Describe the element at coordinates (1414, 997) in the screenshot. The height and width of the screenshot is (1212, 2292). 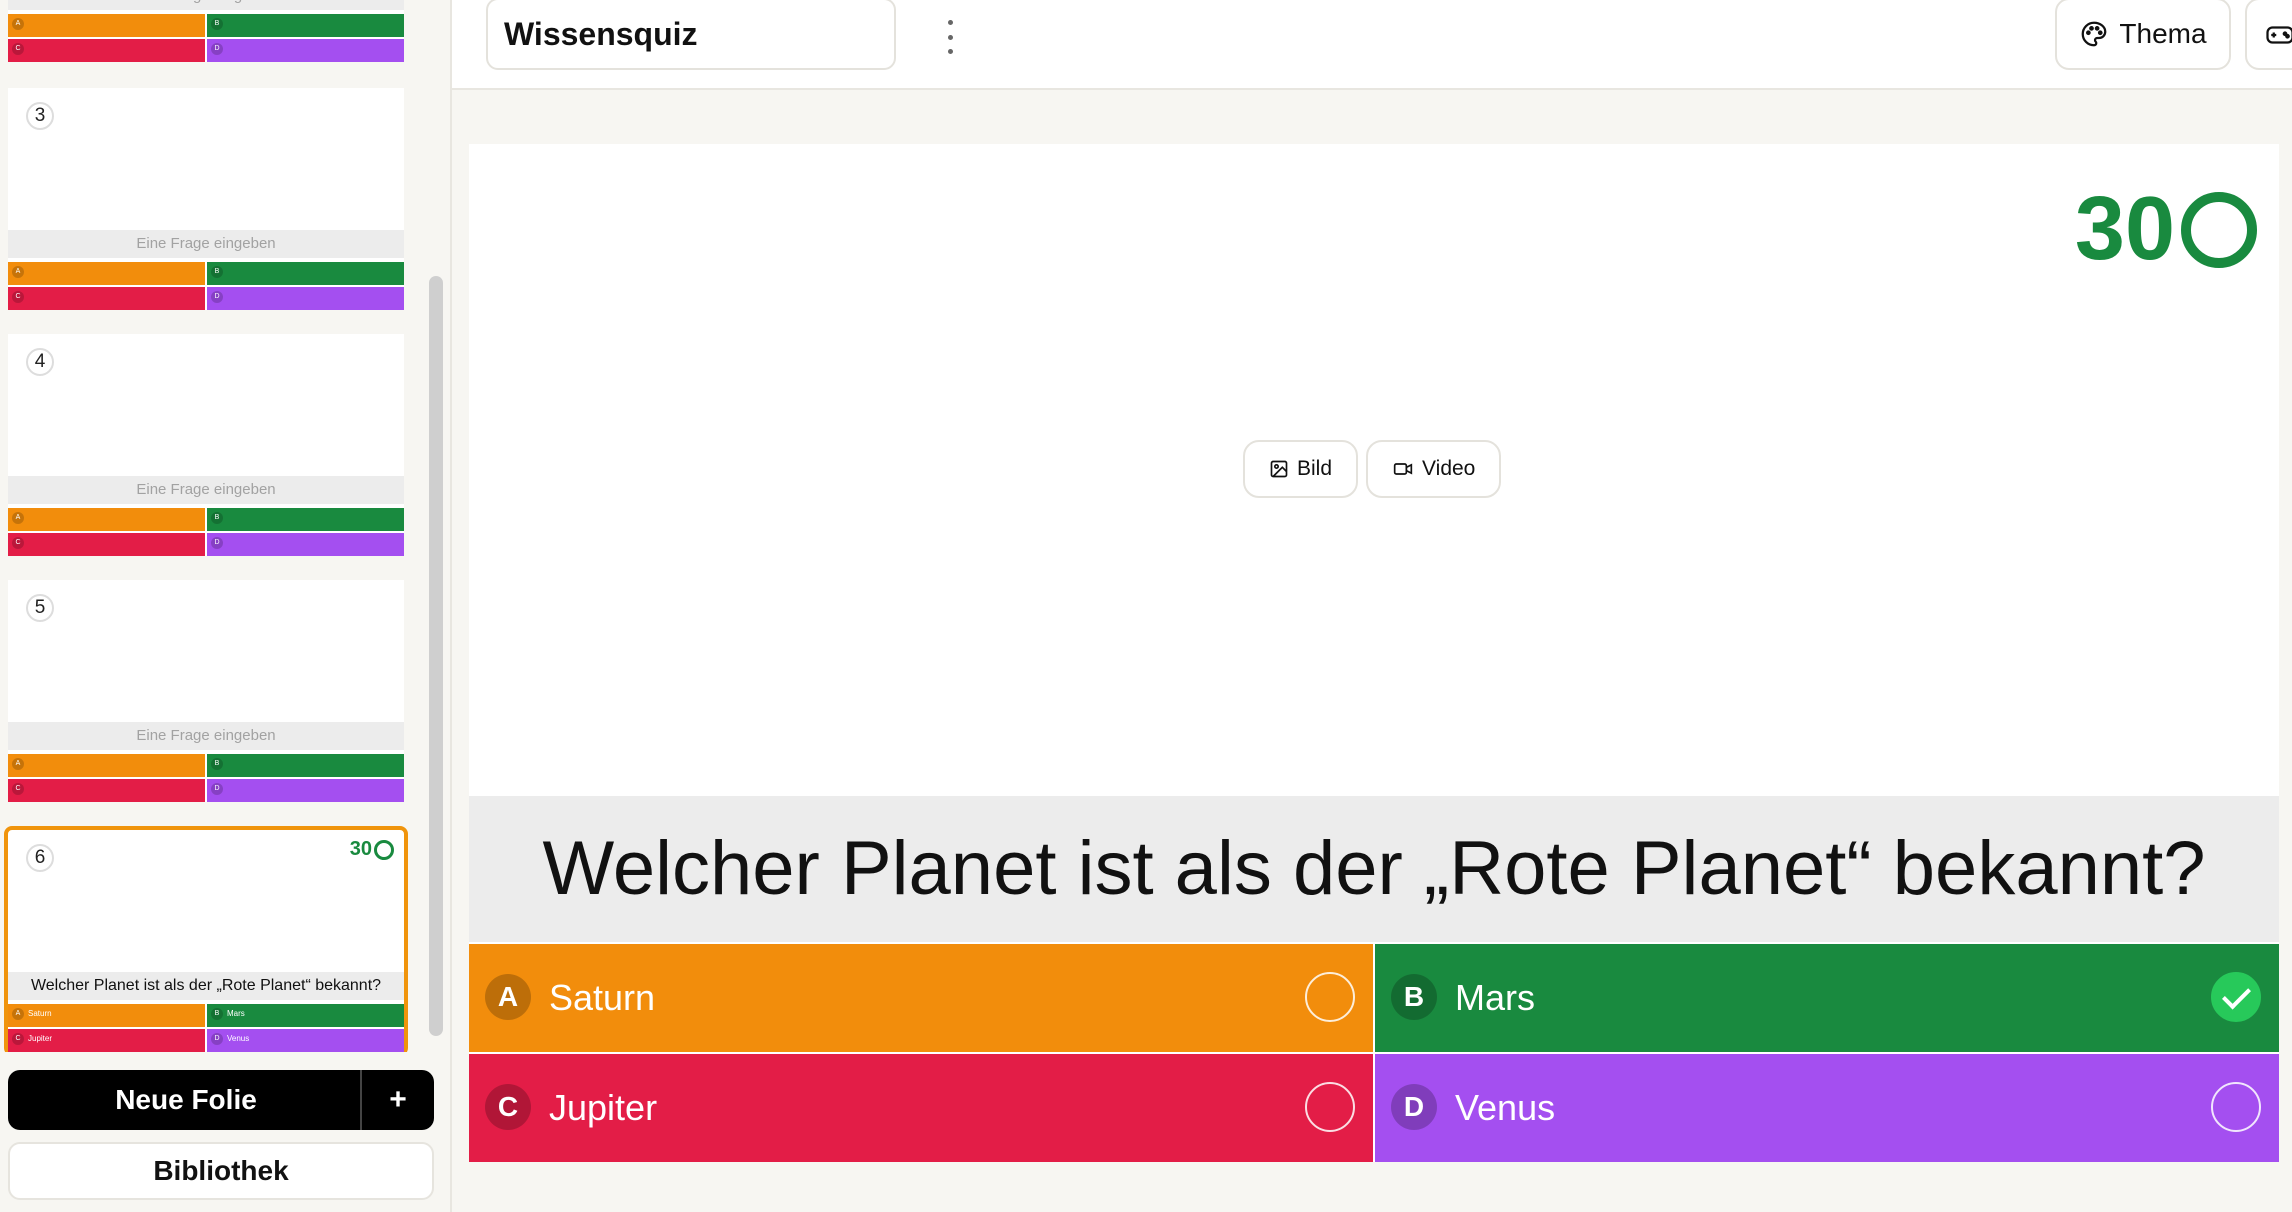
I see `answer-letter: B` at that location.